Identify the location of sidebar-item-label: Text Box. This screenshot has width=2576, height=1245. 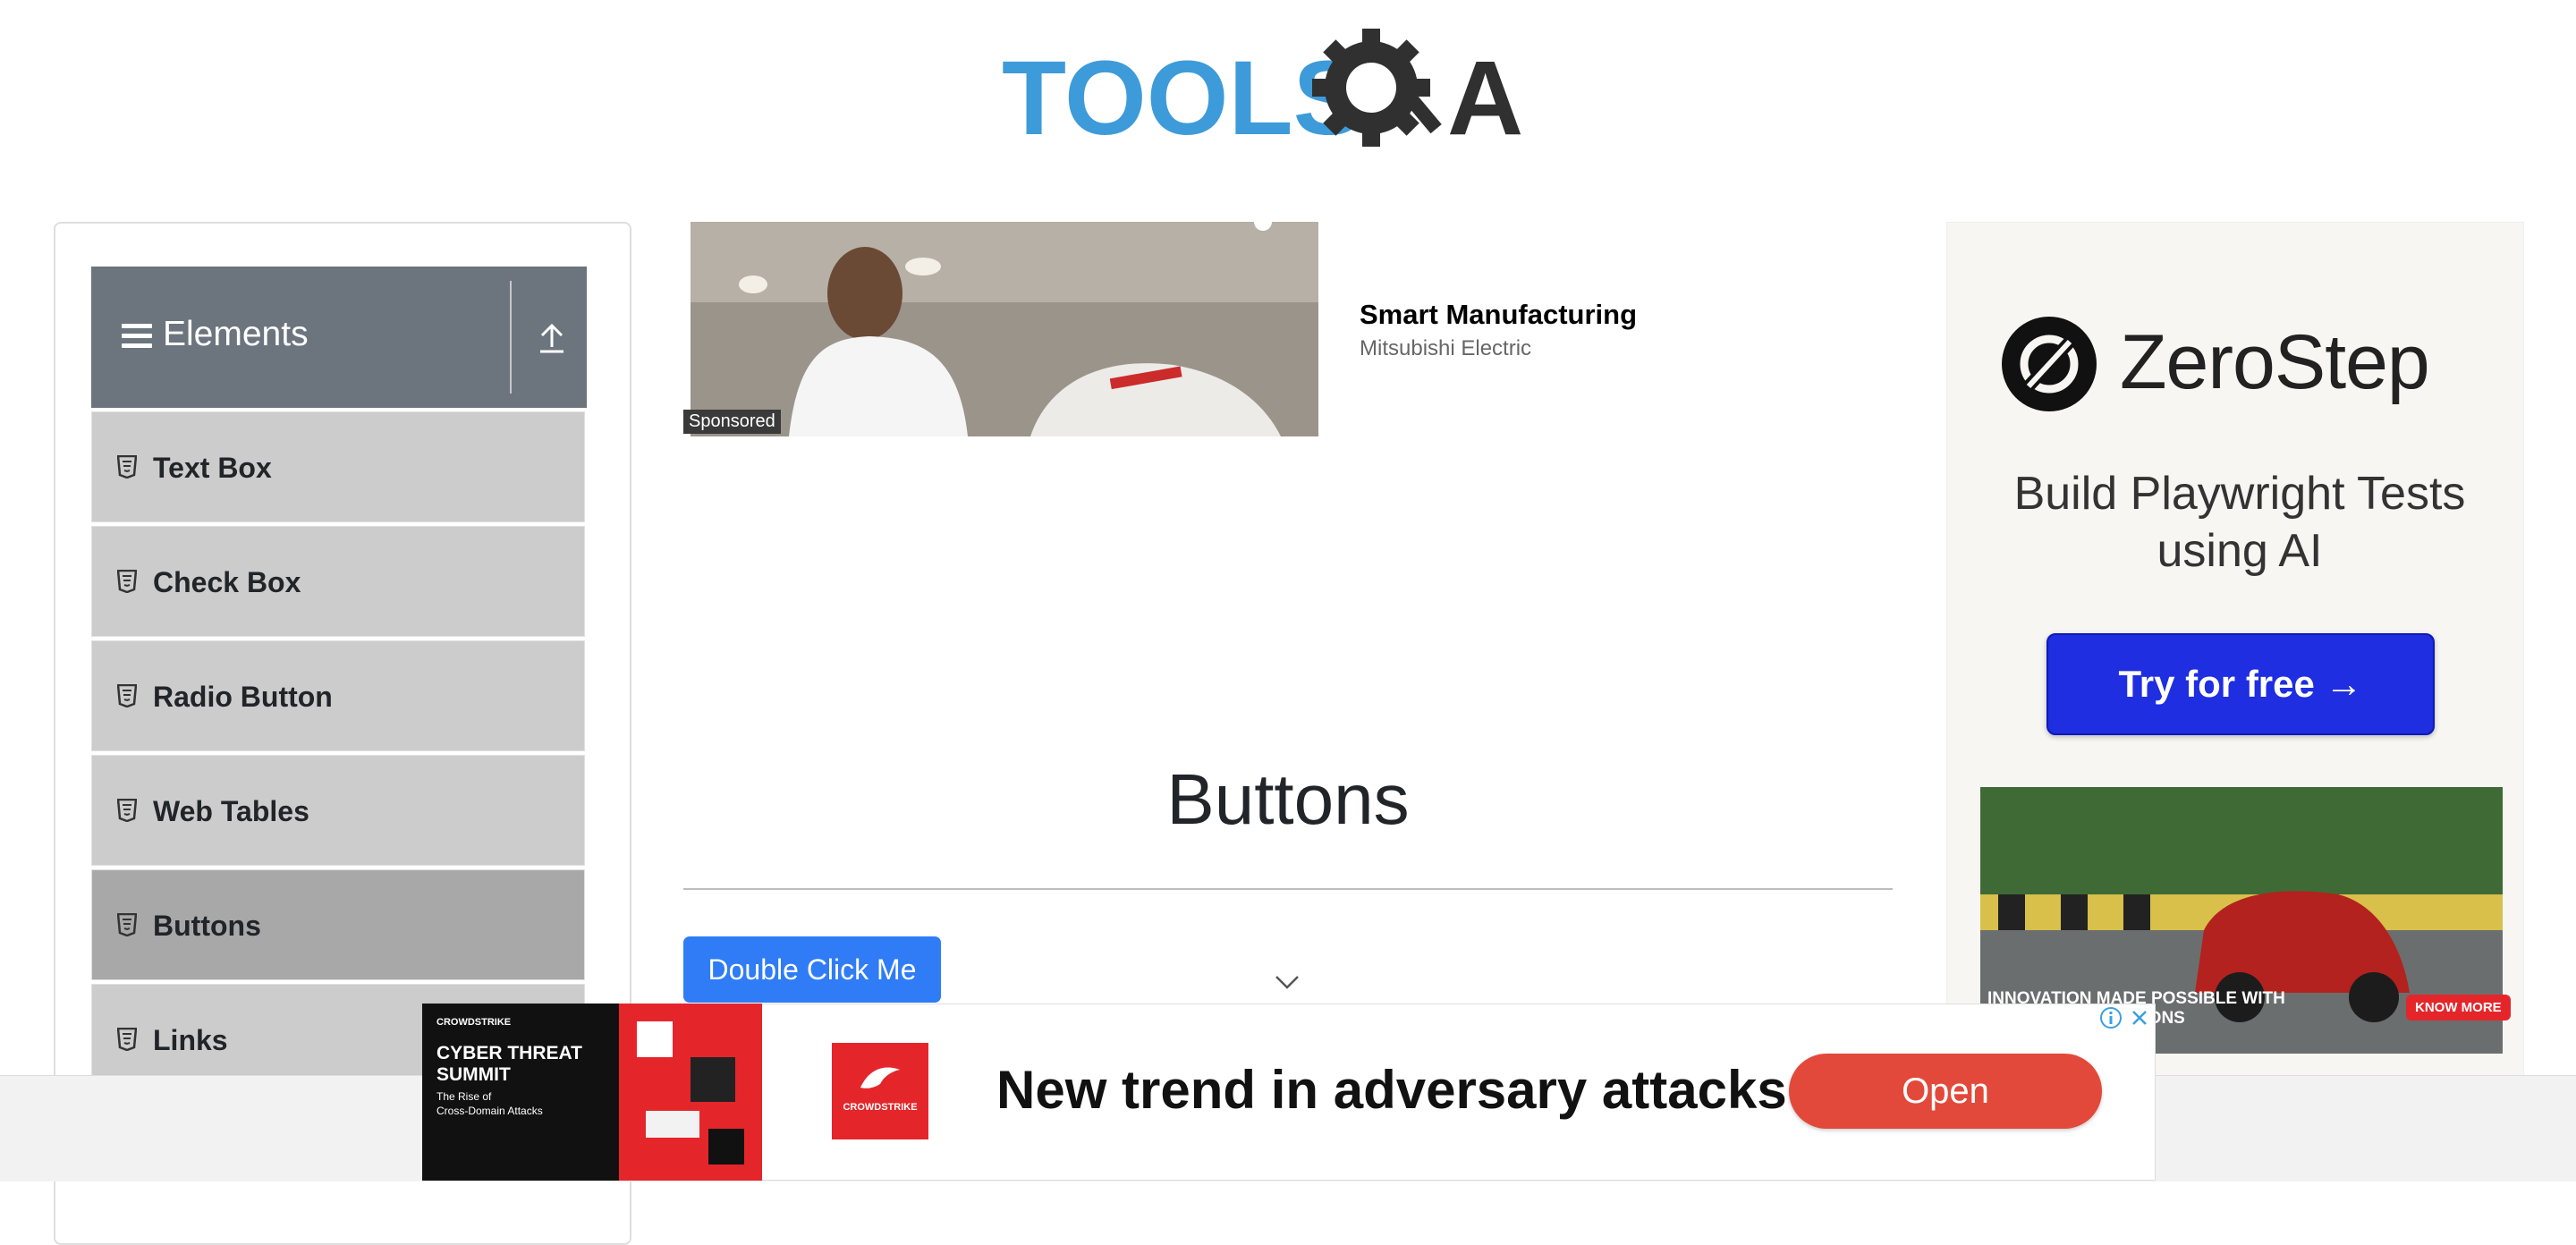
(212, 468).